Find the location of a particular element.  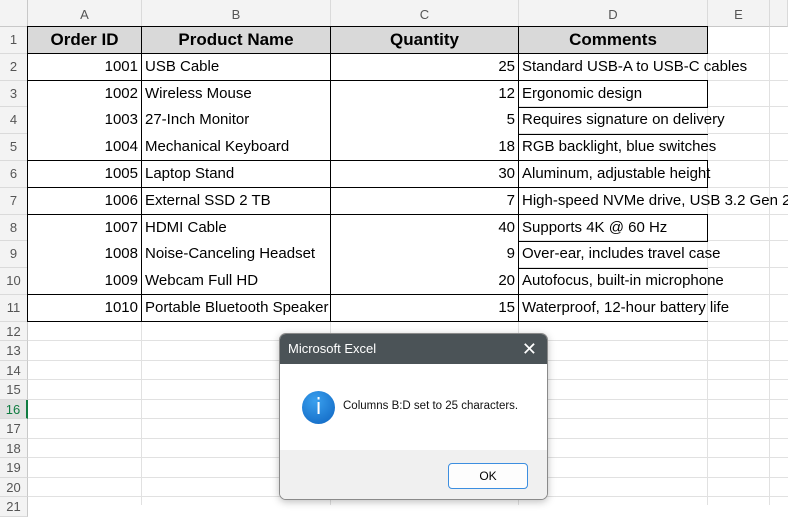

quantity-cell: 18 is located at coordinates (424, 148).